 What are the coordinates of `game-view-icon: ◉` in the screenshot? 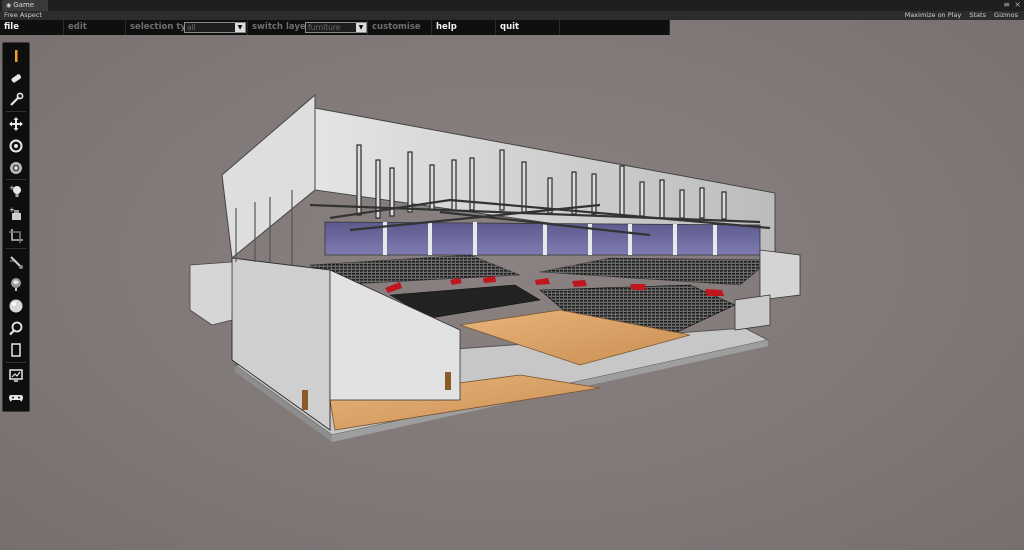 It's located at (9, 5).